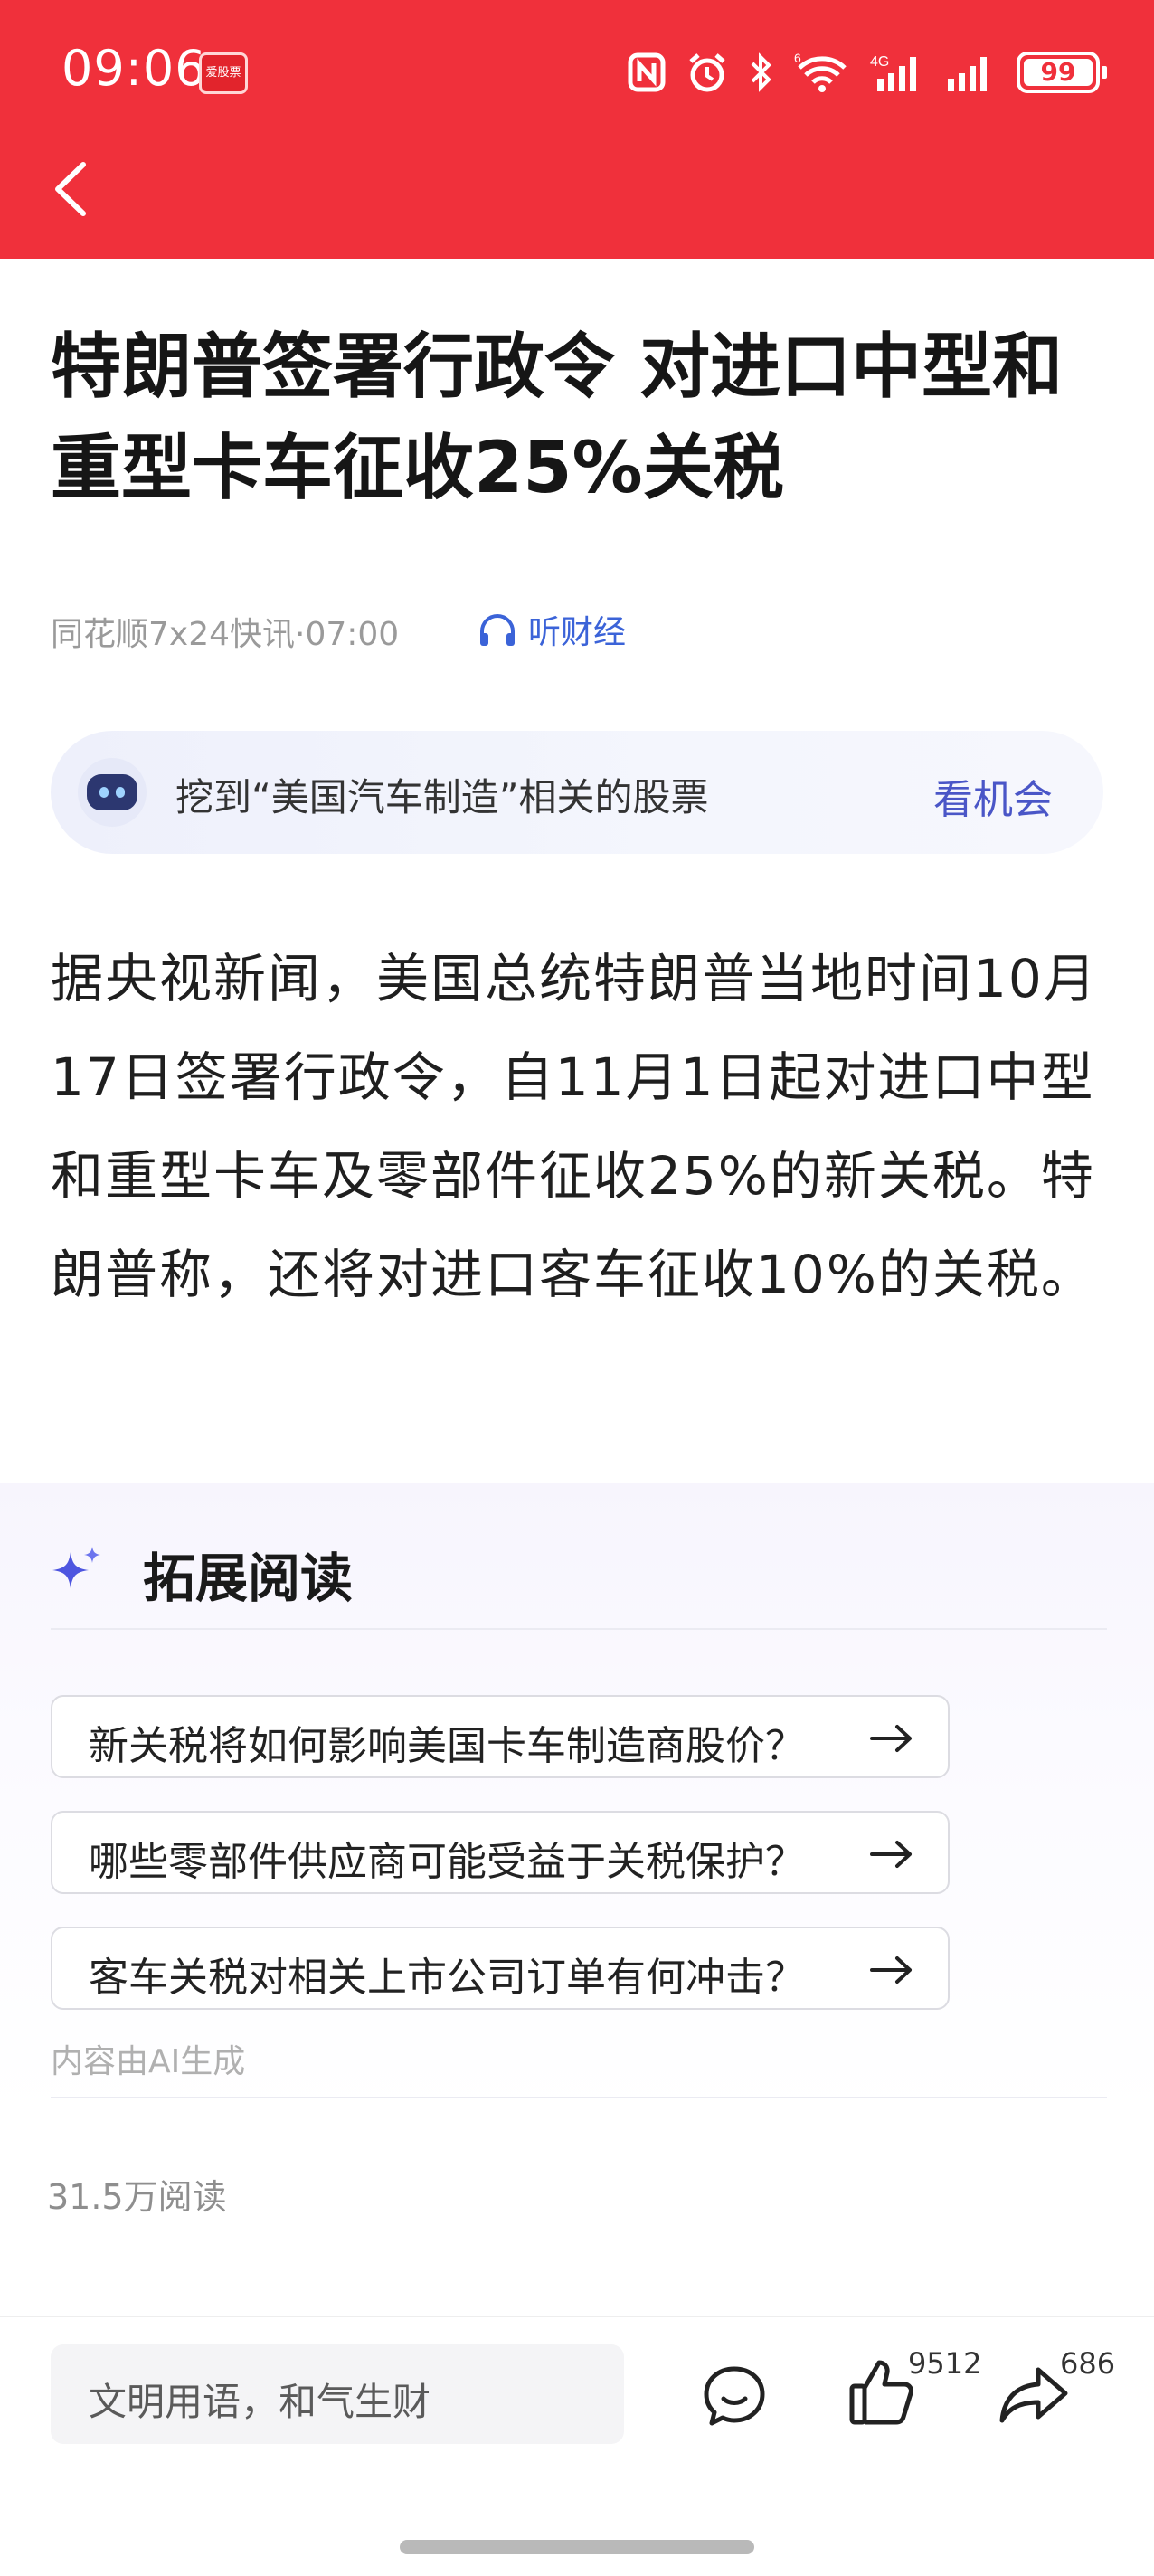  What do you see at coordinates (1033, 2394) in the screenshot?
I see `share-icon` at bounding box center [1033, 2394].